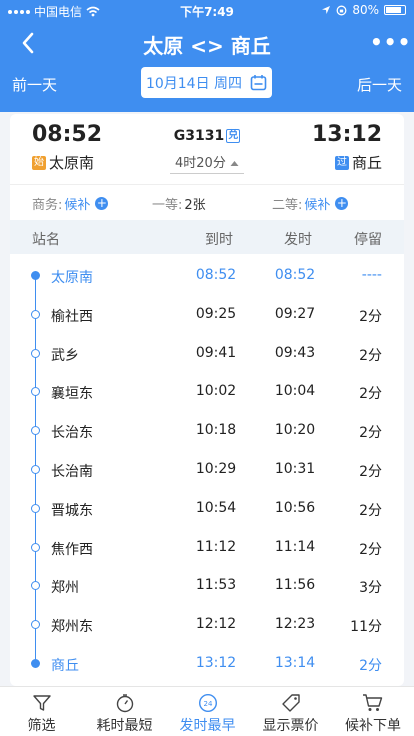 Image resolution: width=414 pixels, height=736 pixels. I want to click on tab-earliest-label: 发时最早, so click(207, 726).